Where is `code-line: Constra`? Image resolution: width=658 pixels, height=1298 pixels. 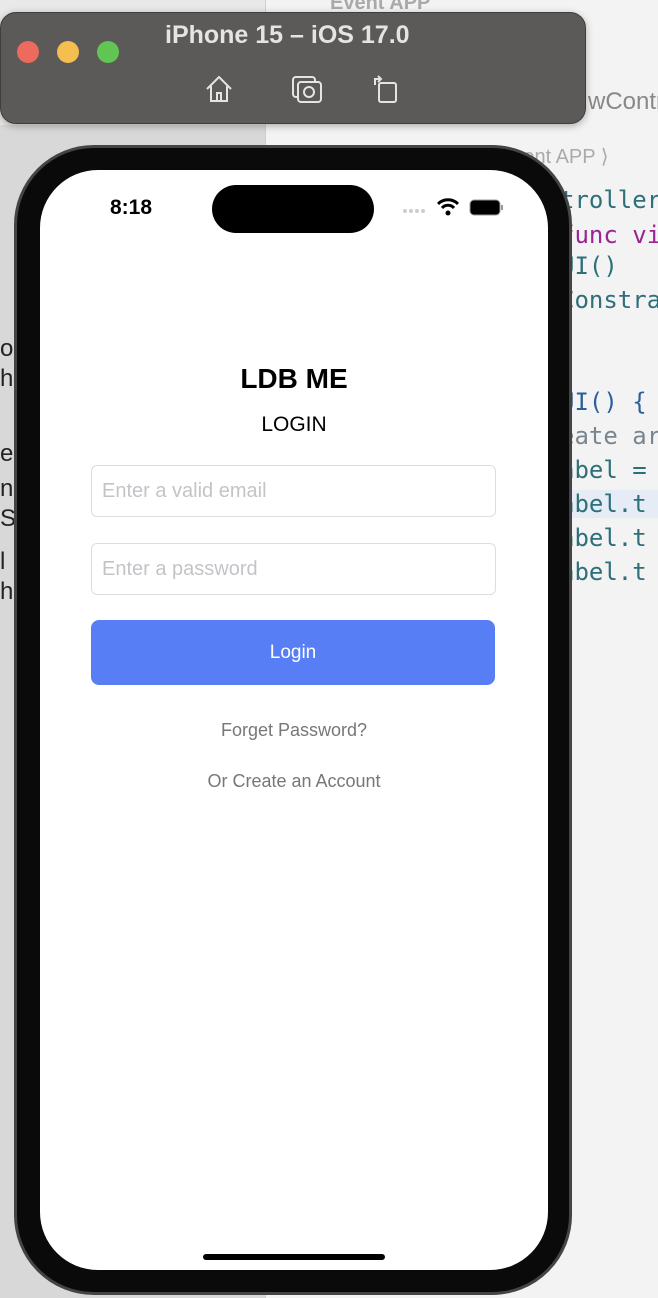 code-line: Constra is located at coordinates (609, 300).